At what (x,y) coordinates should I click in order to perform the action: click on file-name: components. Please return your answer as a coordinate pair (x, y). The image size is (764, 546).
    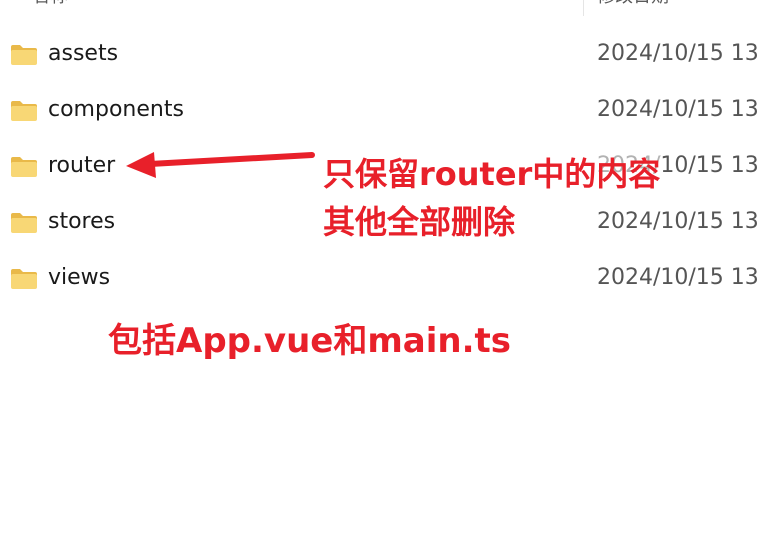
    Looking at the image, I should click on (116, 109).